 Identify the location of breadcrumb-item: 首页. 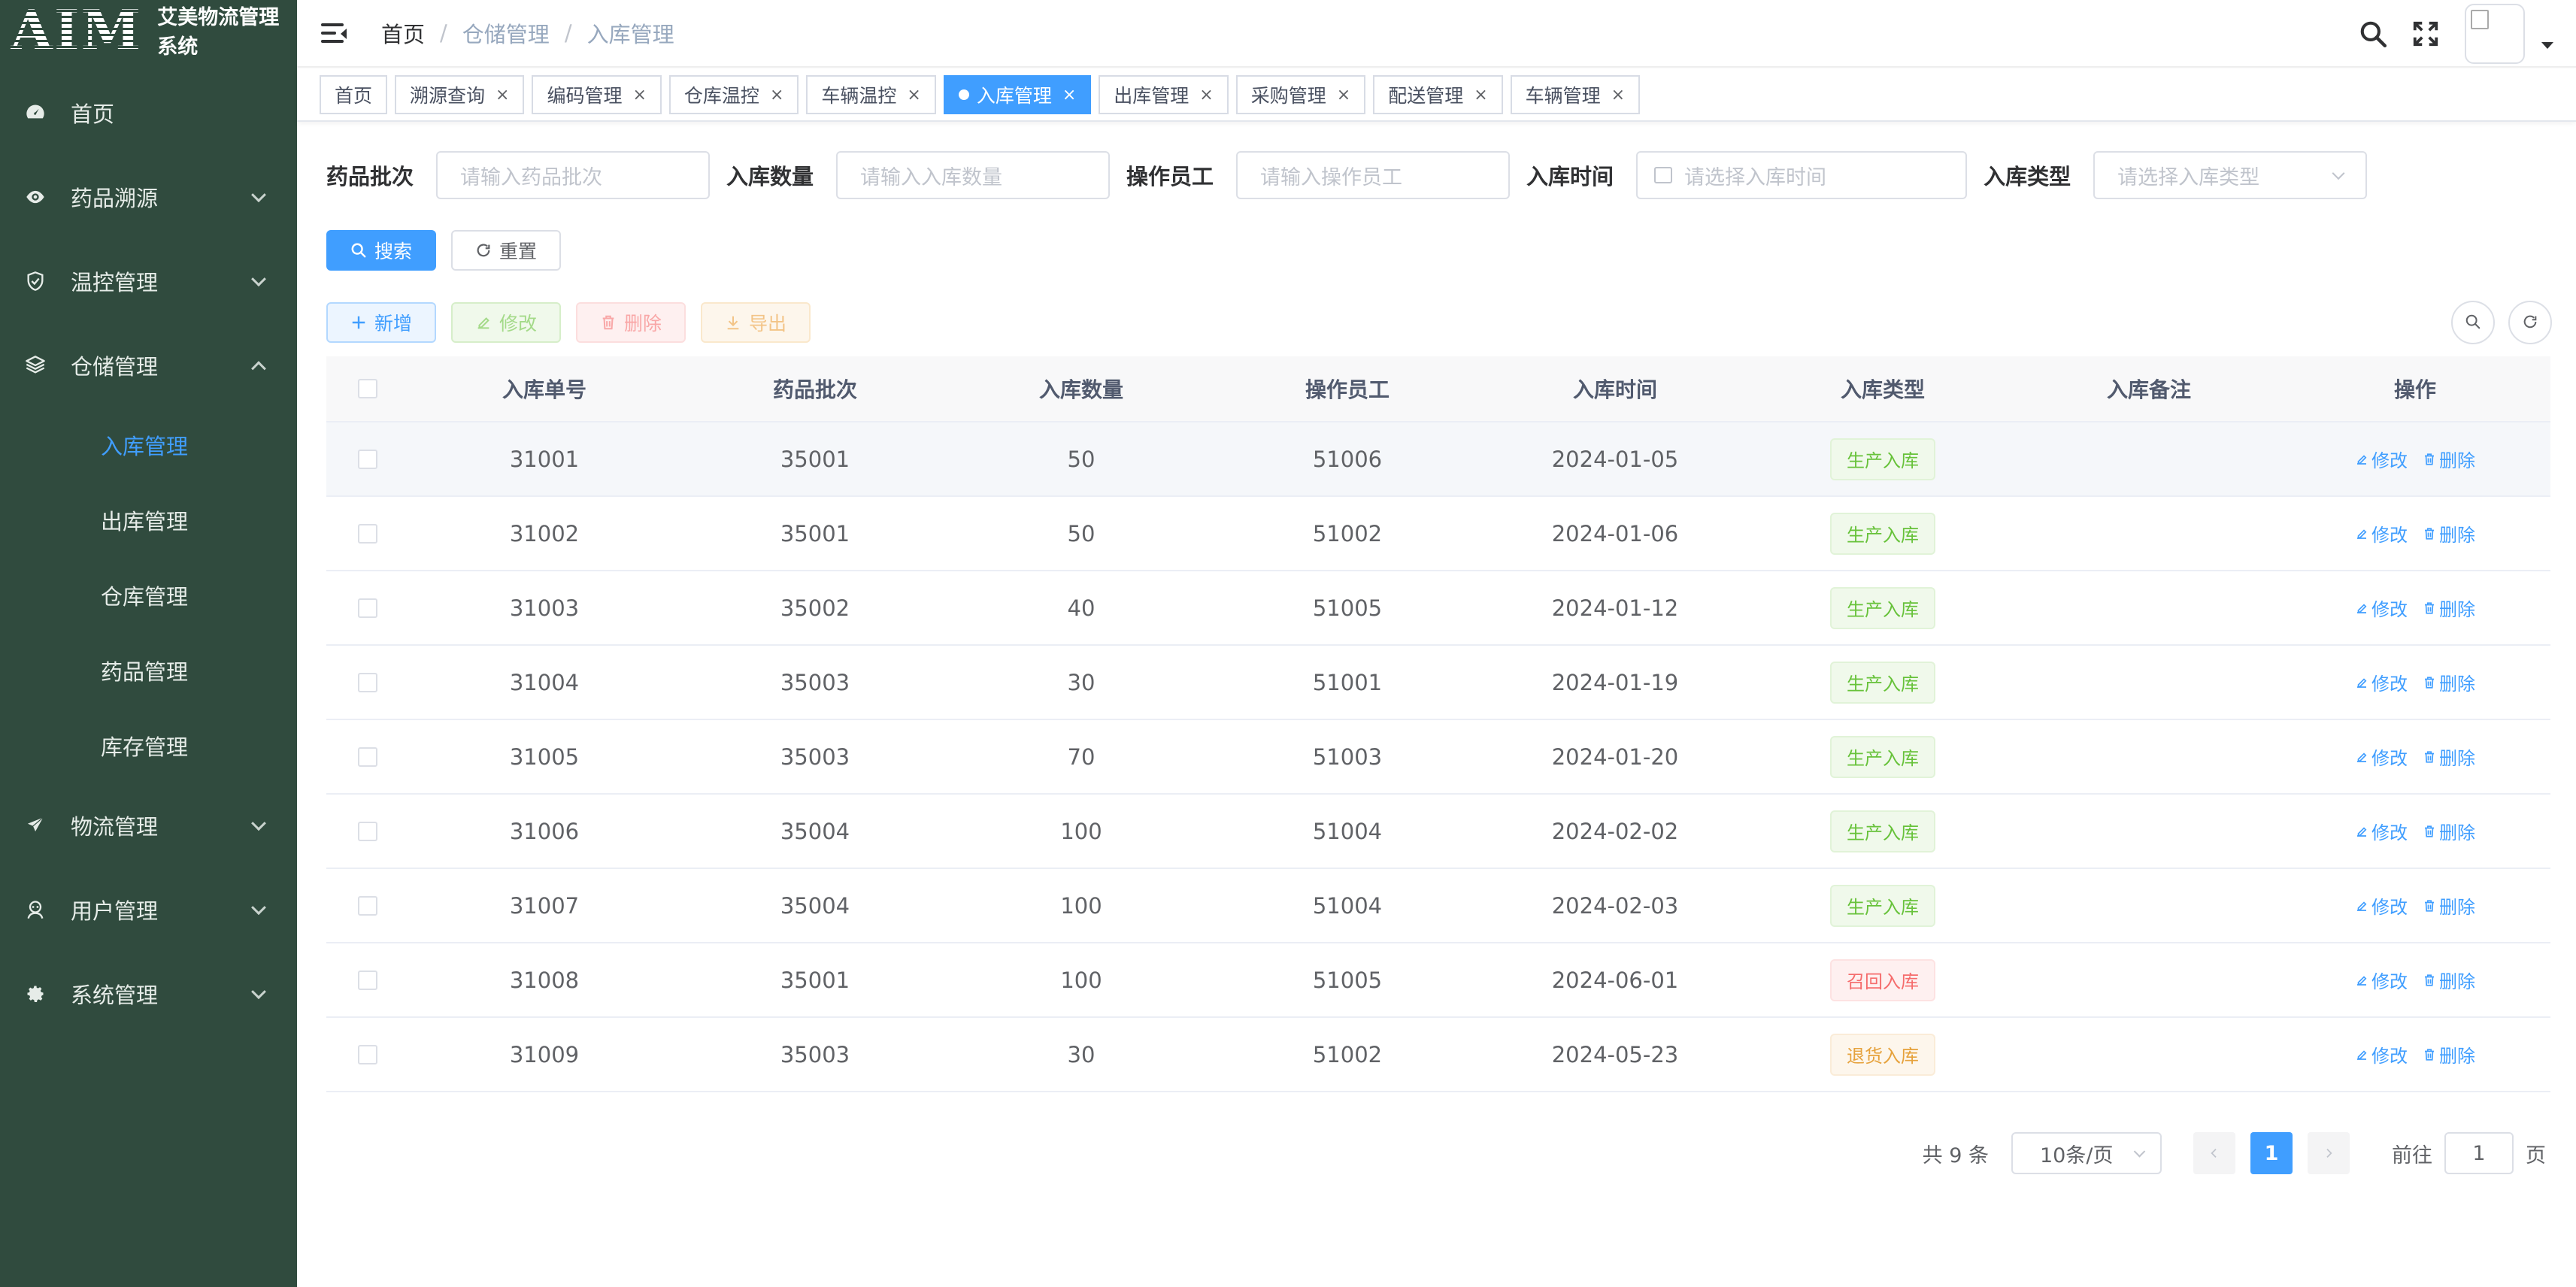
(403, 33).